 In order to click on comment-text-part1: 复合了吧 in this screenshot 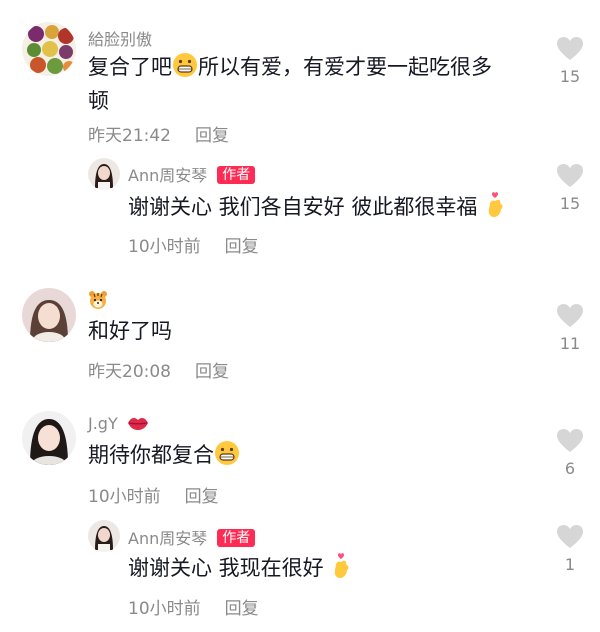, I will do `click(130, 67)`.